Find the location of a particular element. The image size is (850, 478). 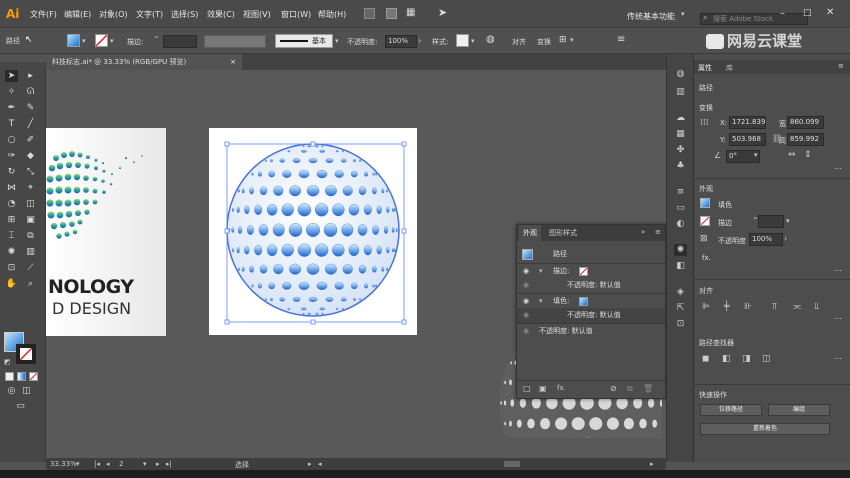

transparency-icon: ◐ is located at coordinates (680, 224).